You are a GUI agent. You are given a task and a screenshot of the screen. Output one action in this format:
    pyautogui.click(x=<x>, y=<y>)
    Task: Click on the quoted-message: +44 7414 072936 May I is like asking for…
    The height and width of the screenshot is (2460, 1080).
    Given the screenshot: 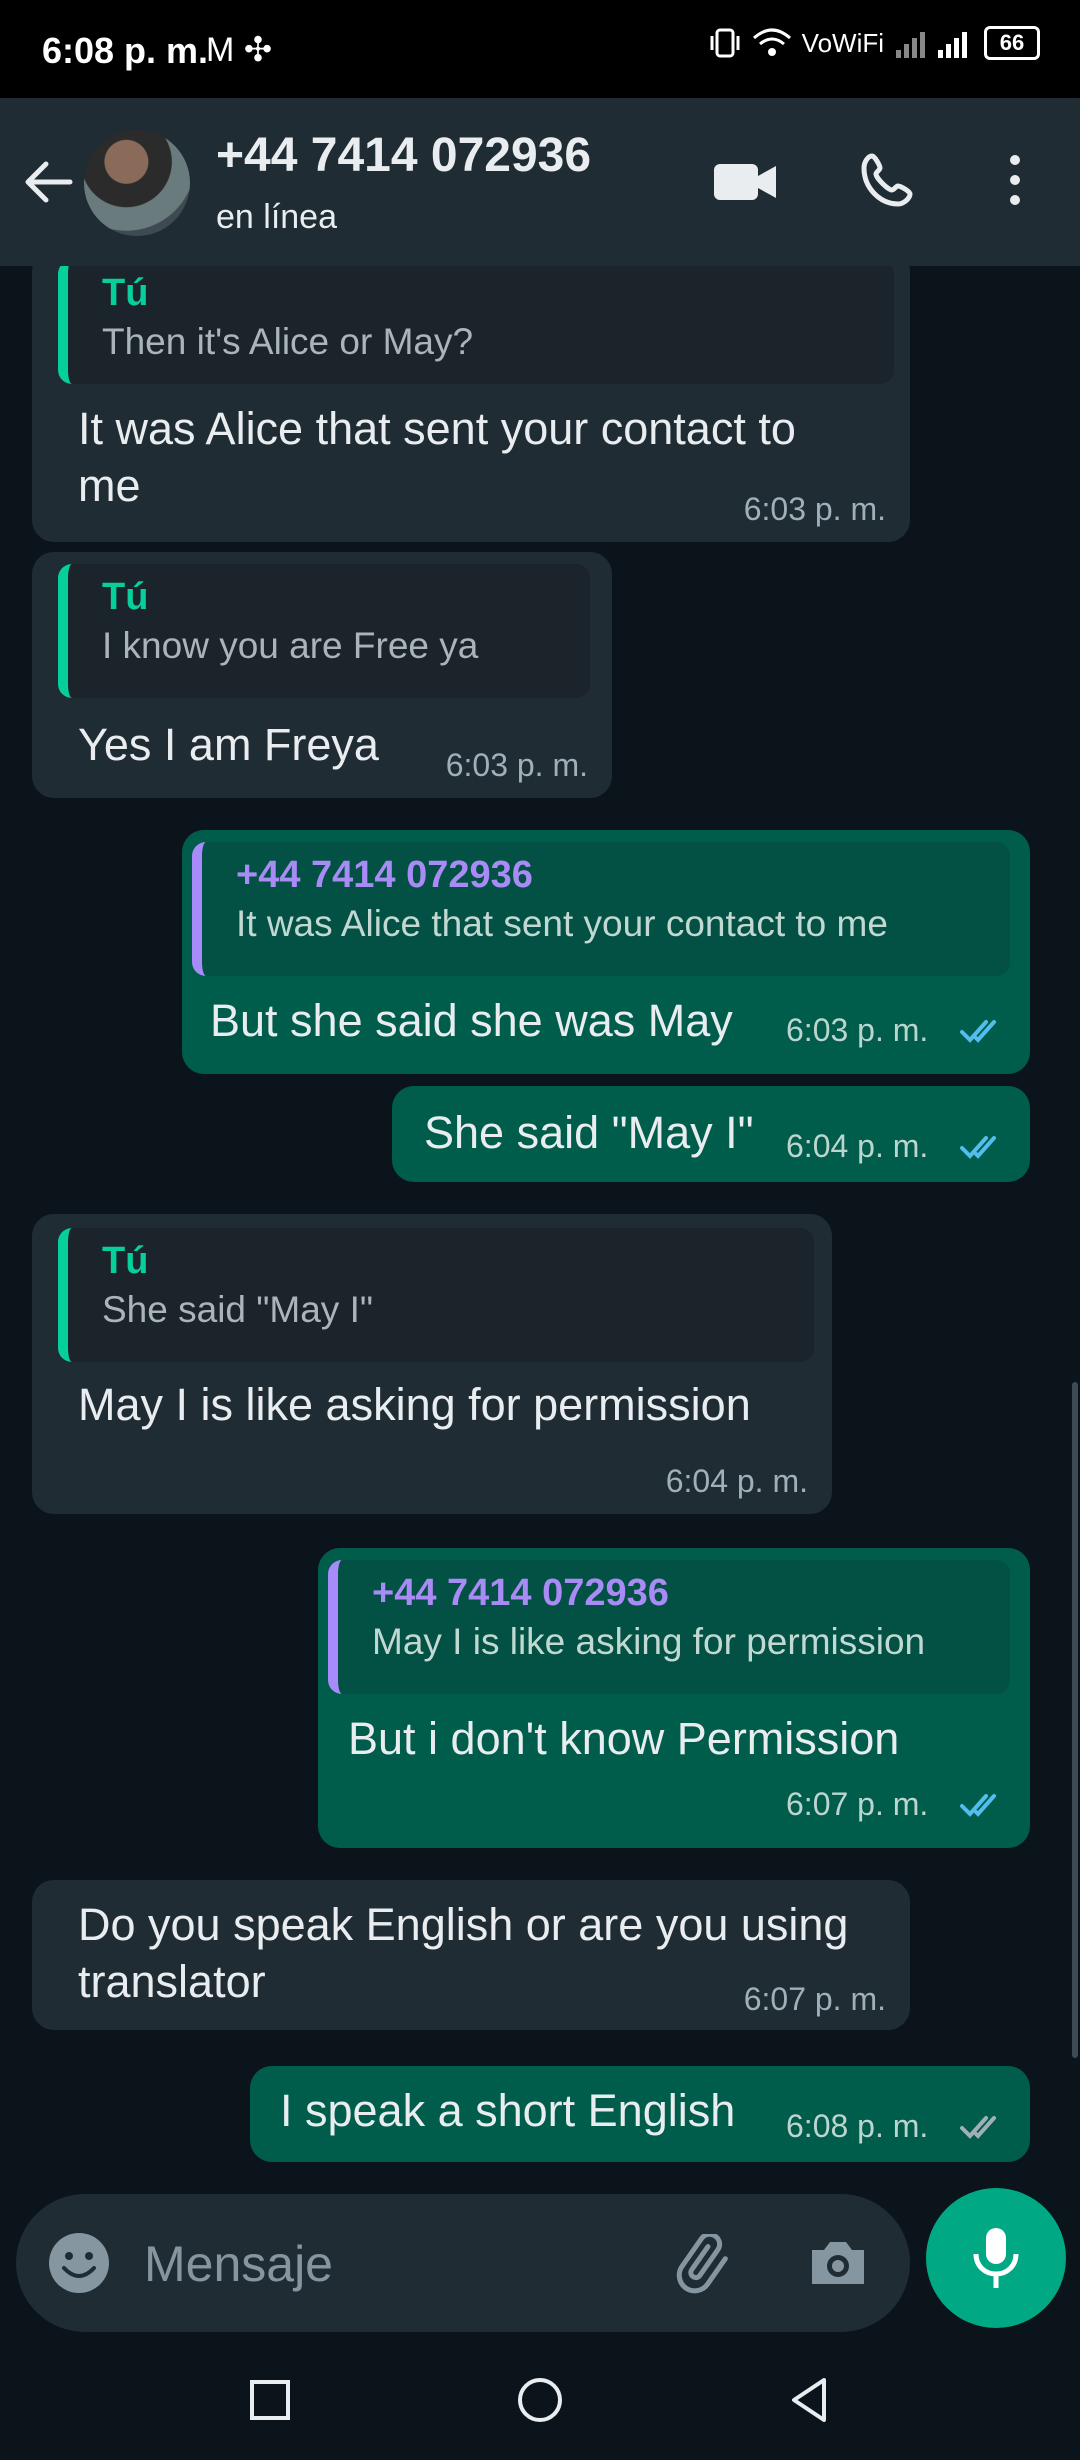 What is the action you would take?
    pyautogui.click(x=669, y=1627)
    